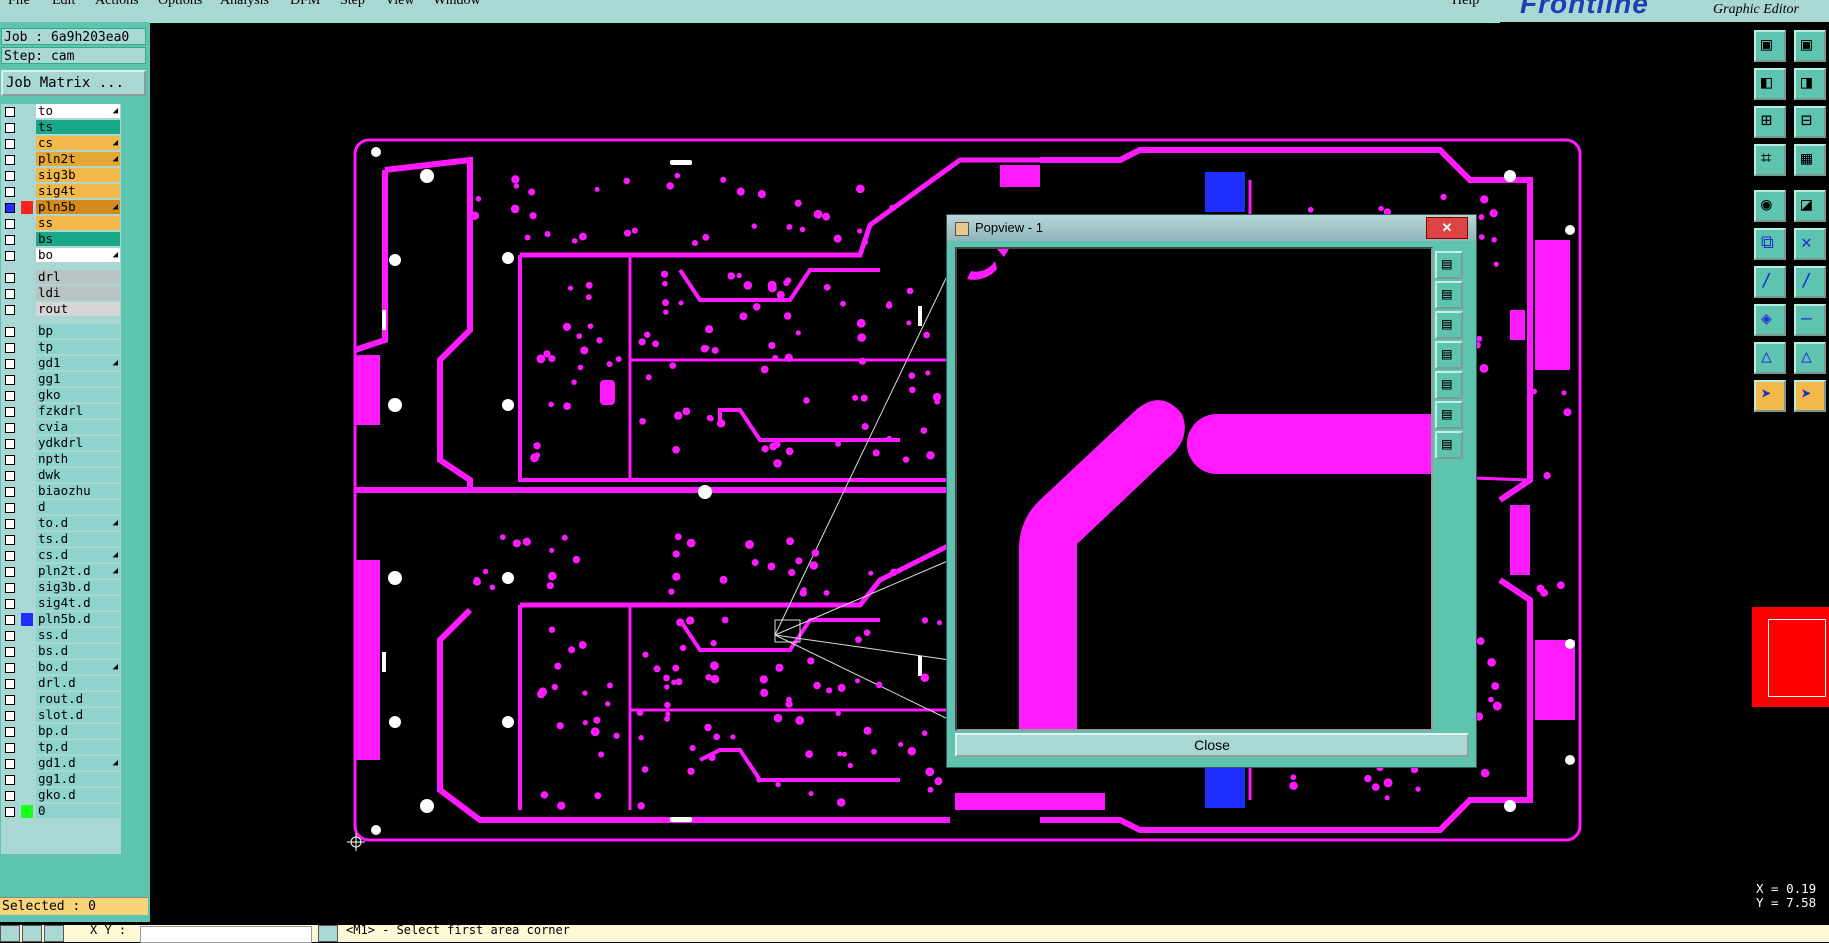 The width and height of the screenshot is (1829, 943). What do you see at coordinates (78, 239) in the screenshot?
I see `layer-name: bs` at bounding box center [78, 239].